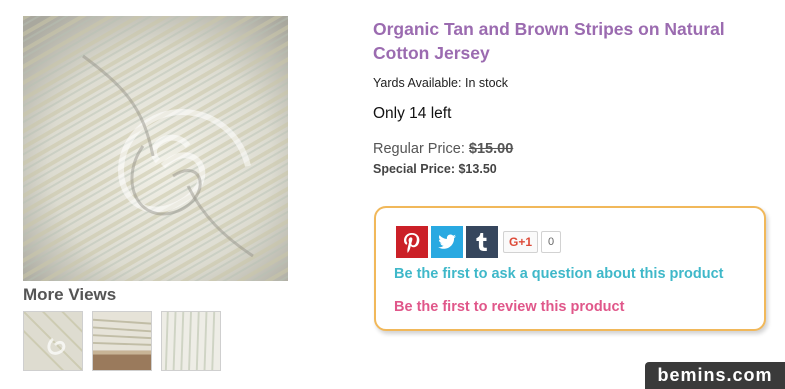 The image size is (785, 389). What do you see at coordinates (417, 83) in the screenshot?
I see `availability-label: Yards Available:` at bounding box center [417, 83].